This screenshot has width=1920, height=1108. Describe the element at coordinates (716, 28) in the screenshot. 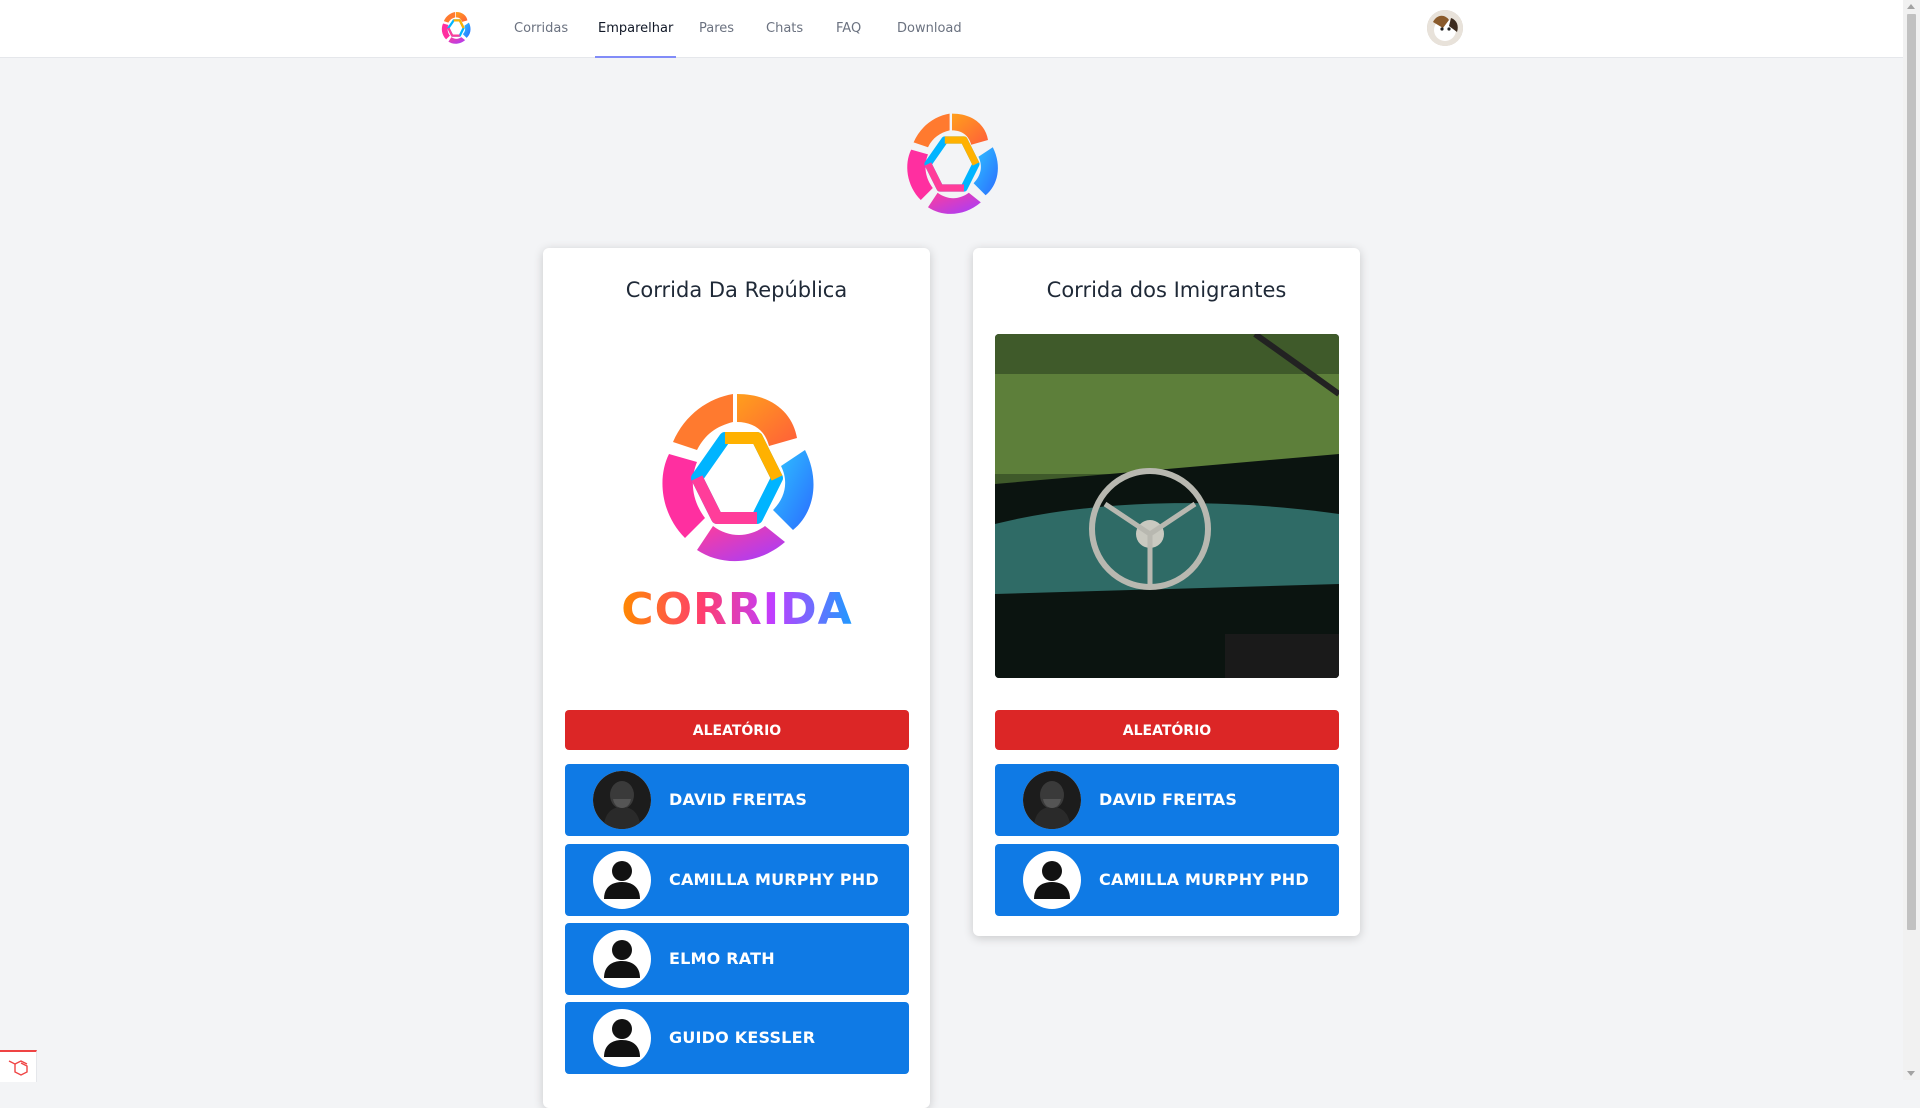

I see `nav-link-pares: Pares` at that location.